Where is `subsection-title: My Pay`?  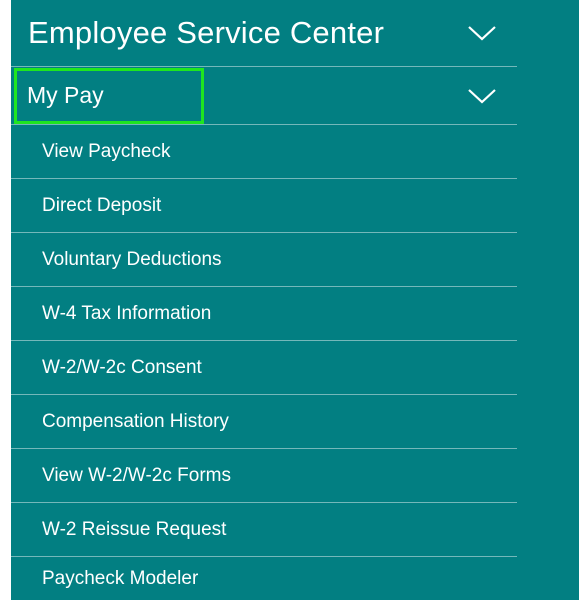 subsection-title: My Pay is located at coordinates (65, 95).